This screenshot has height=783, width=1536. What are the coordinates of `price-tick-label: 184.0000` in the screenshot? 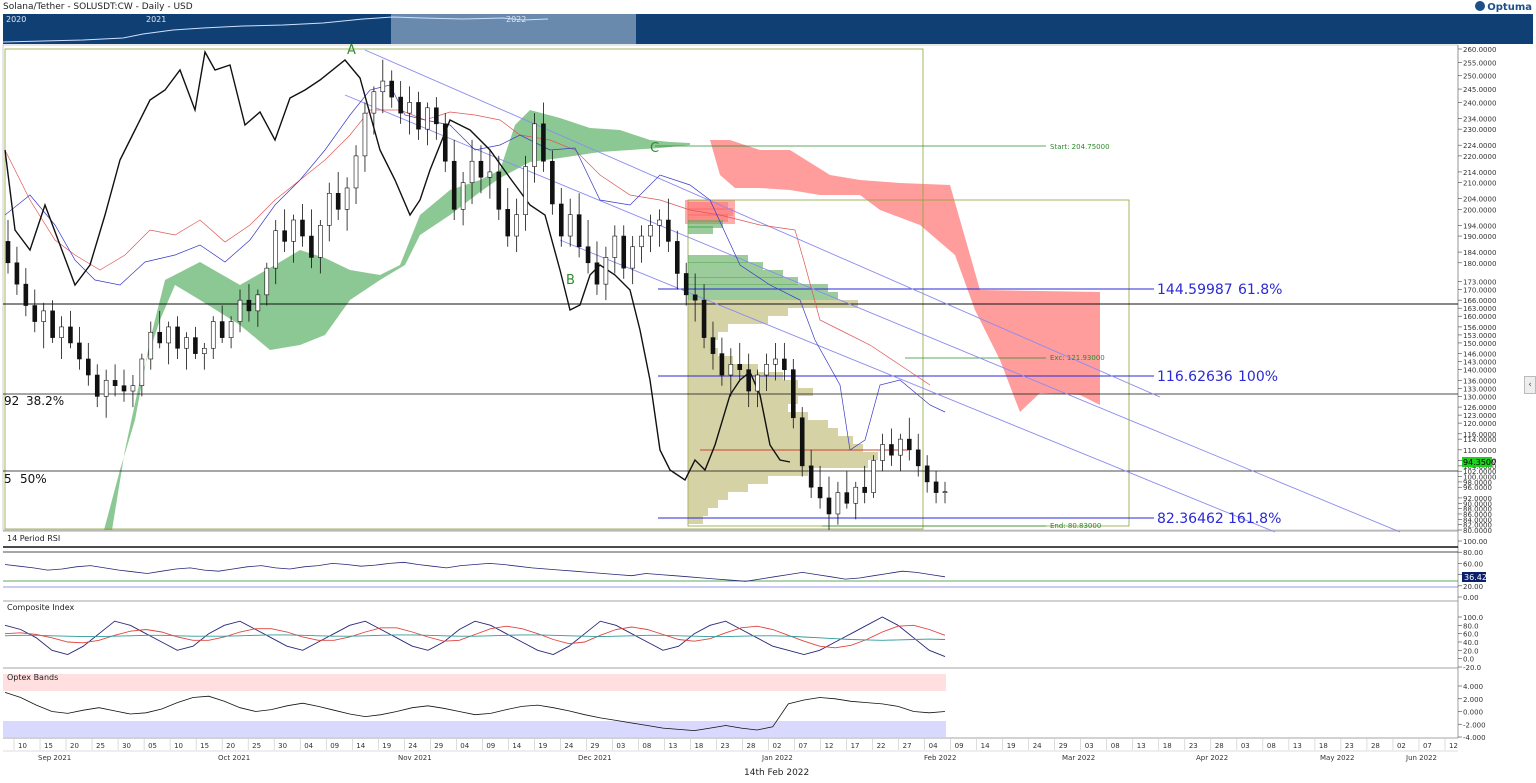 It's located at (1479, 253).